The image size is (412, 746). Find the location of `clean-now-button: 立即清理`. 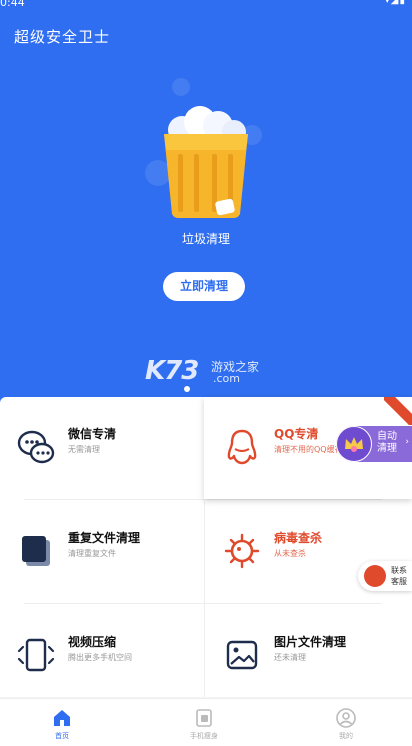

clean-now-button: 立即清理 is located at coordinates (204, 286).